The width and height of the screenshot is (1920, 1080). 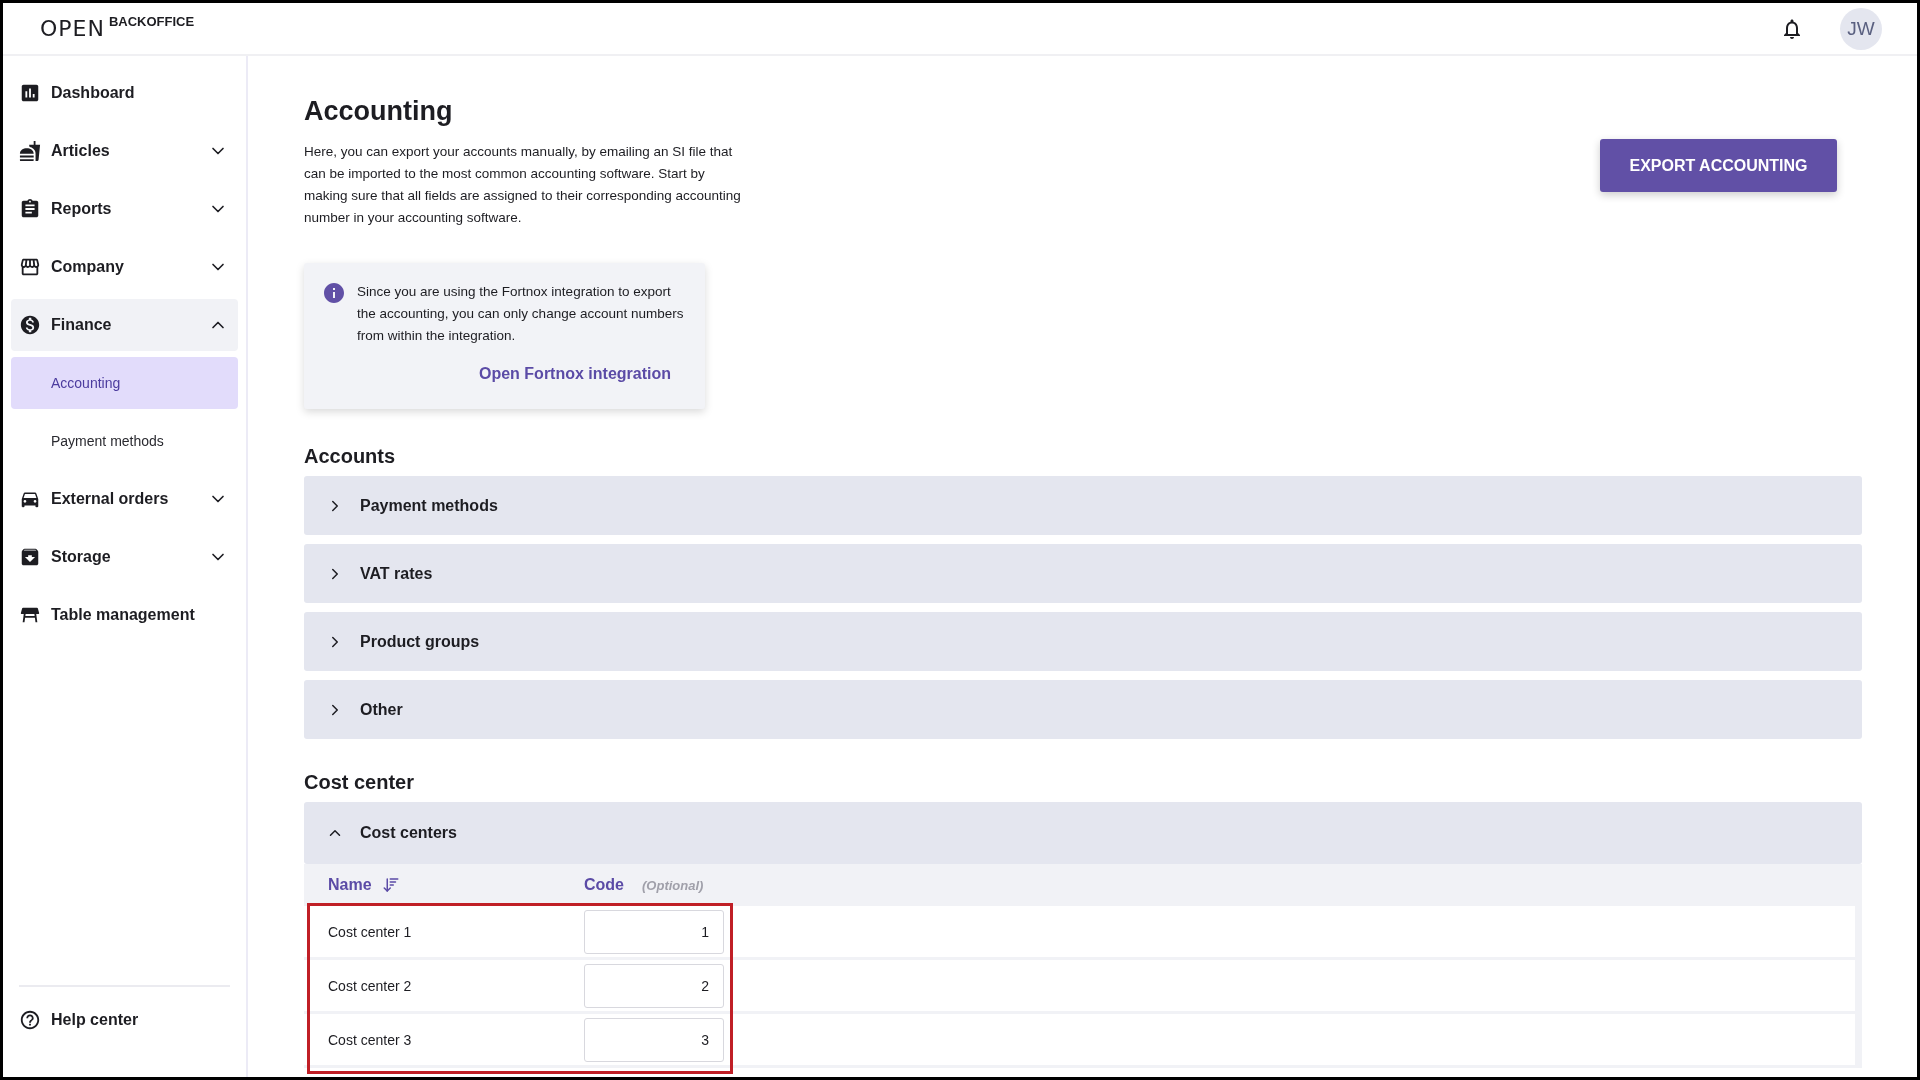 I want to click on sidebar-item: Company, so click(x=124, y=267).